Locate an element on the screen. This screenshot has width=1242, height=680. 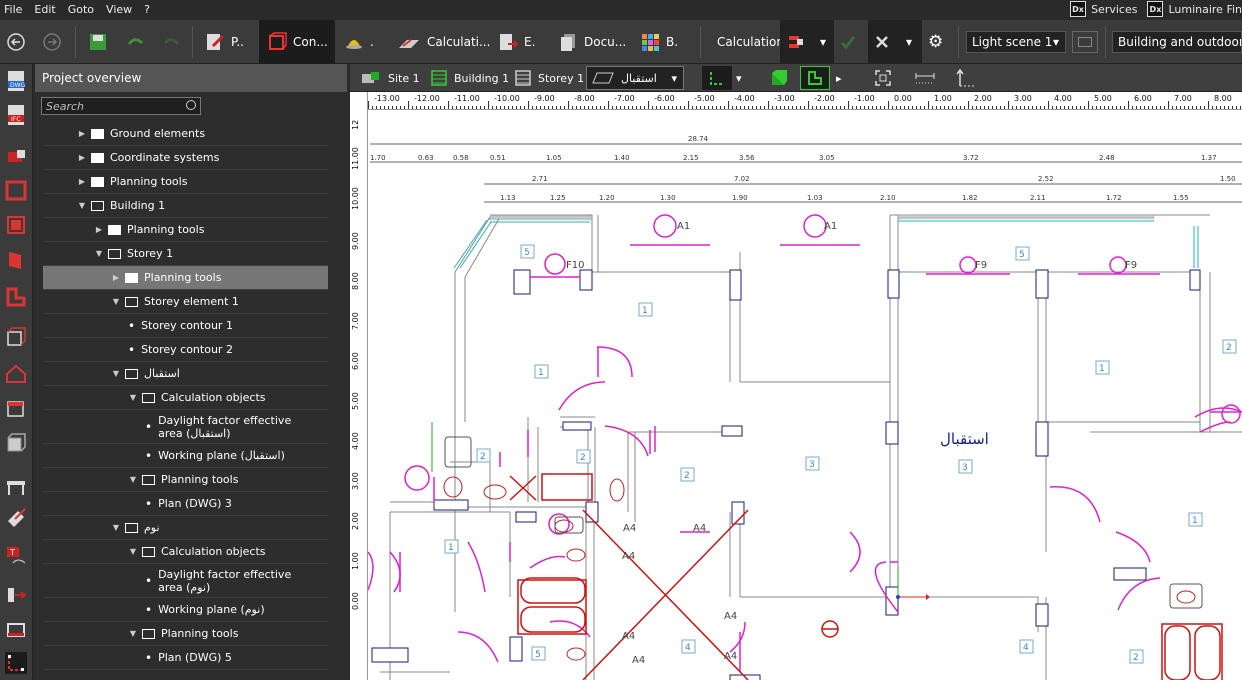
calculation-start-button is located at coordinates (796, 42).